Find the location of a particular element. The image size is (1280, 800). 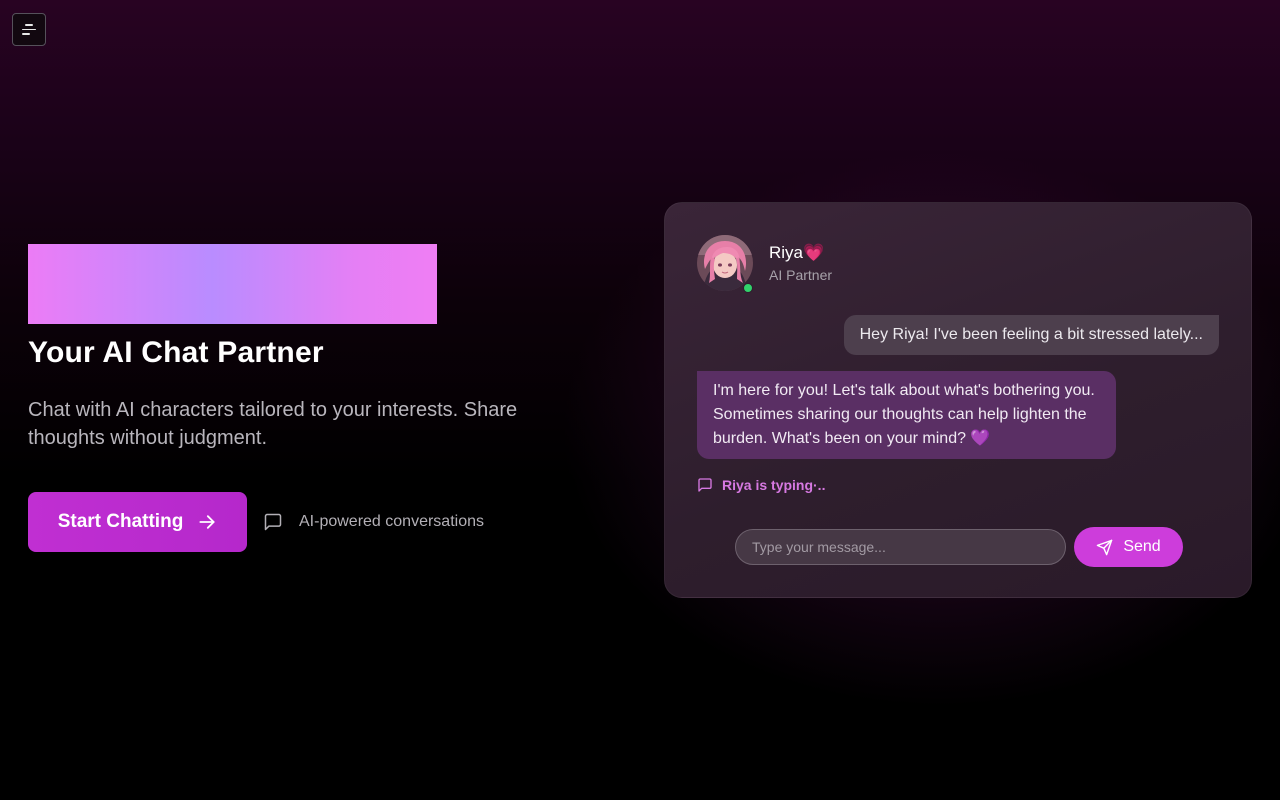

start-chatting-button: Start Chatting is located at coordinates (137, 522).